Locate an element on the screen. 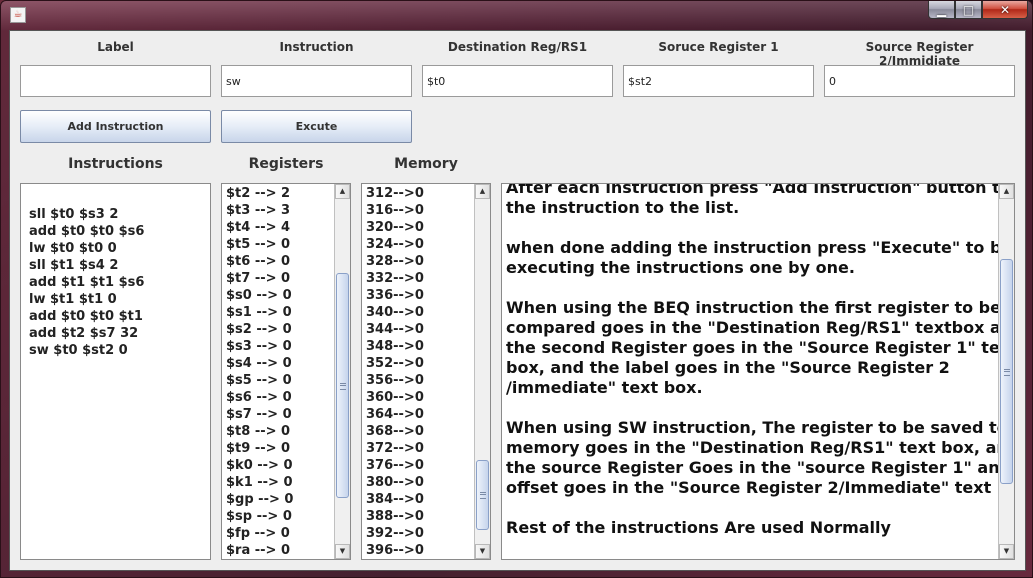 Image resolution: width=1033 pixels, height=578 pixels. register-item: $t7 --> 0 is located at coordinates (259, 278).